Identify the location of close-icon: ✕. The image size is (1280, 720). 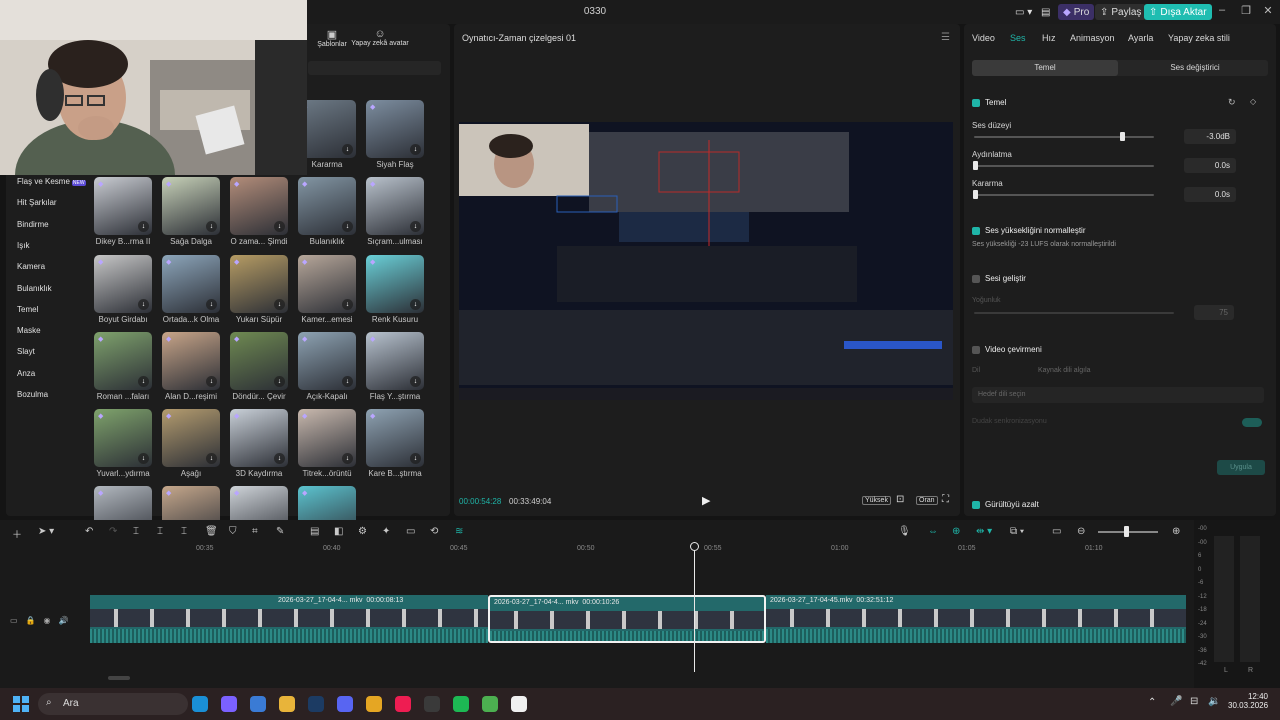
(1268, 12).